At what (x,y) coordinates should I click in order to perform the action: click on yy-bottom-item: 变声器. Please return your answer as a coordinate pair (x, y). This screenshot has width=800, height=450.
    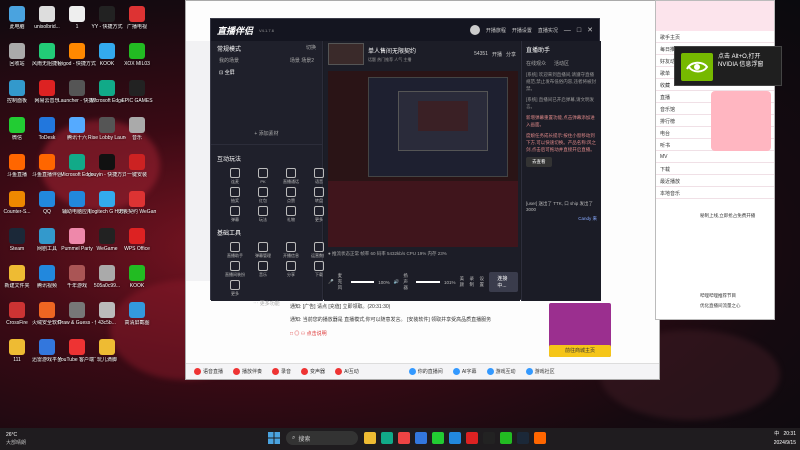
    Looking at the image, I should click on (313, 371).